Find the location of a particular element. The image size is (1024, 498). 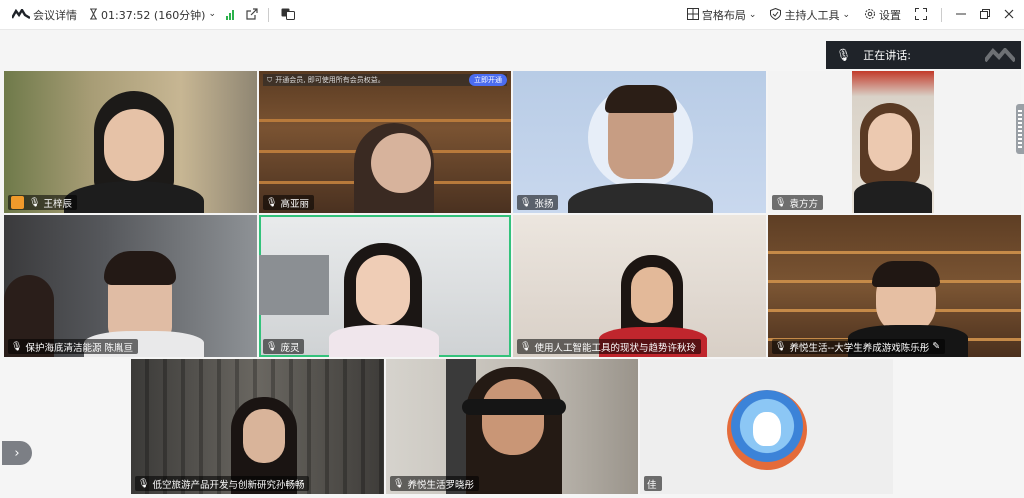

minimize-icon is located at coordinates (961, 15).